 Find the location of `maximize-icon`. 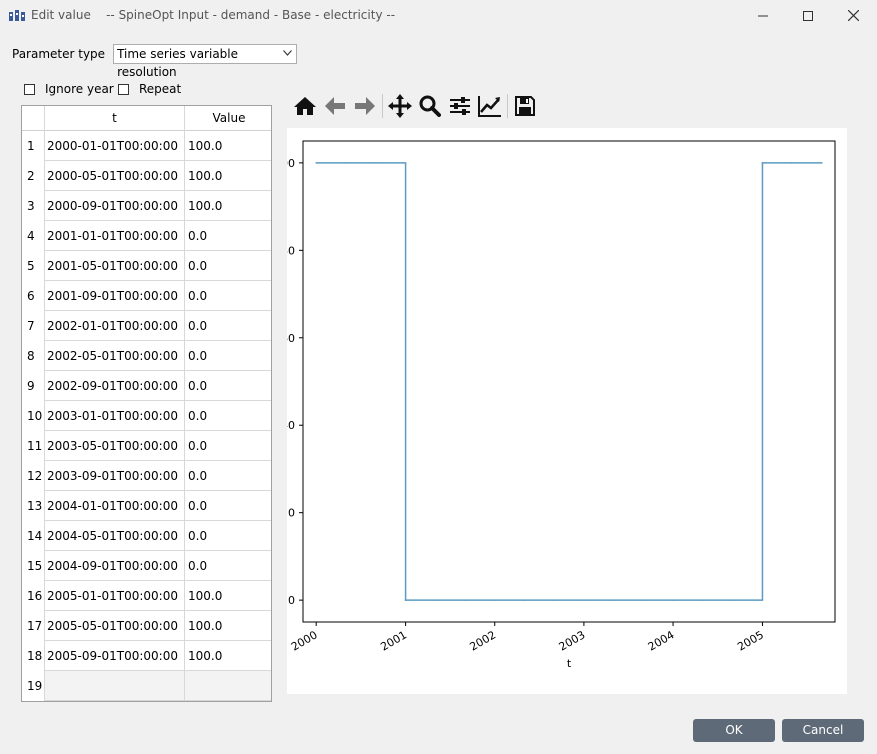

maximize-icon is located at coordinates (808, 15).